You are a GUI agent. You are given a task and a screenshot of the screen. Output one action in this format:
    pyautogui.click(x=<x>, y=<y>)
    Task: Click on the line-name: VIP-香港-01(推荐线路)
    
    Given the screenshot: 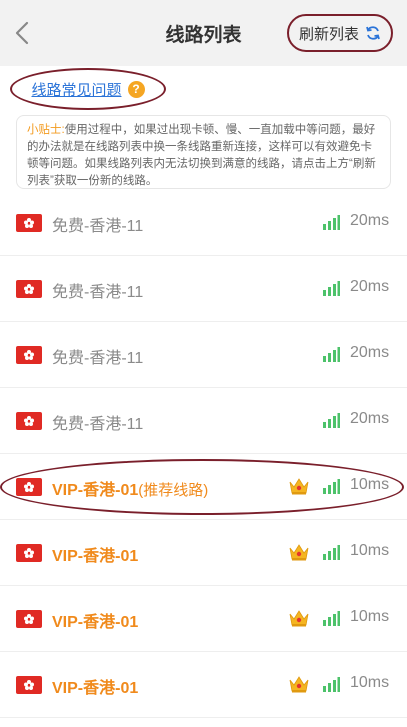 What is the action you would take?
    pyautogui.click(x=130, y=488)
    